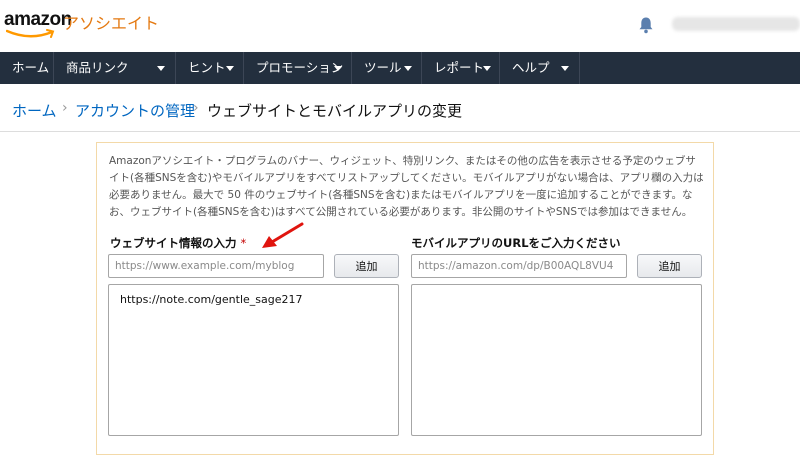 This screenshot has width=800, height=474. I want to click on app-list, so click(556, 360).